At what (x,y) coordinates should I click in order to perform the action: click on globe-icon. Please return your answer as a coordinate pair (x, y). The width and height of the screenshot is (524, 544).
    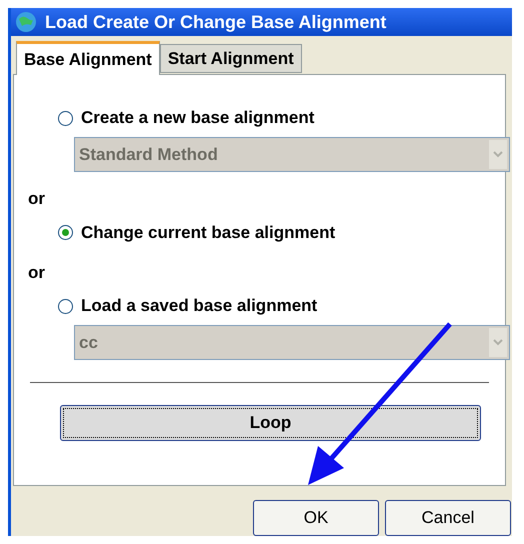
    Looking at the image, I should click on (26, 22).